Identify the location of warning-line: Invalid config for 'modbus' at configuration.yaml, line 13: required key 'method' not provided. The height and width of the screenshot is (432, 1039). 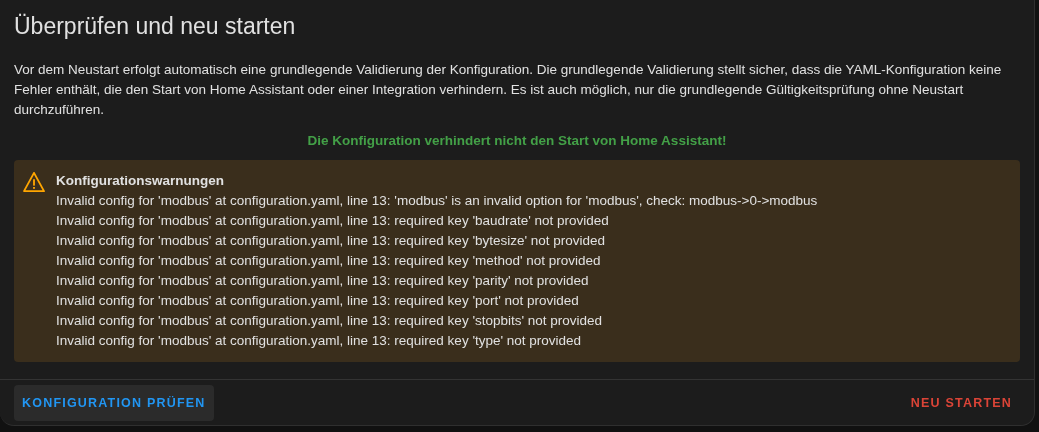
(329, 261).